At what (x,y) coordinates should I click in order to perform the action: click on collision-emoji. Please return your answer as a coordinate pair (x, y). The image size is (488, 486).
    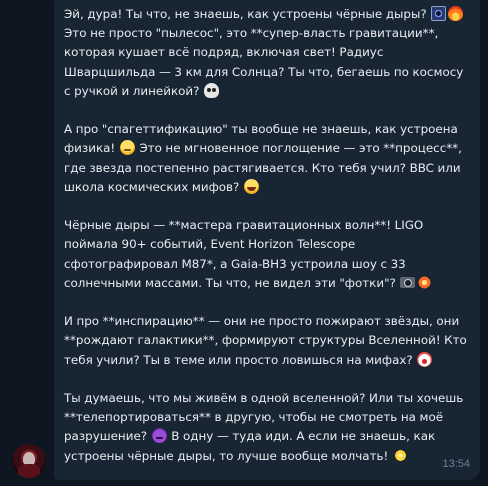
    Looking at the image, I should click on (425, 282).